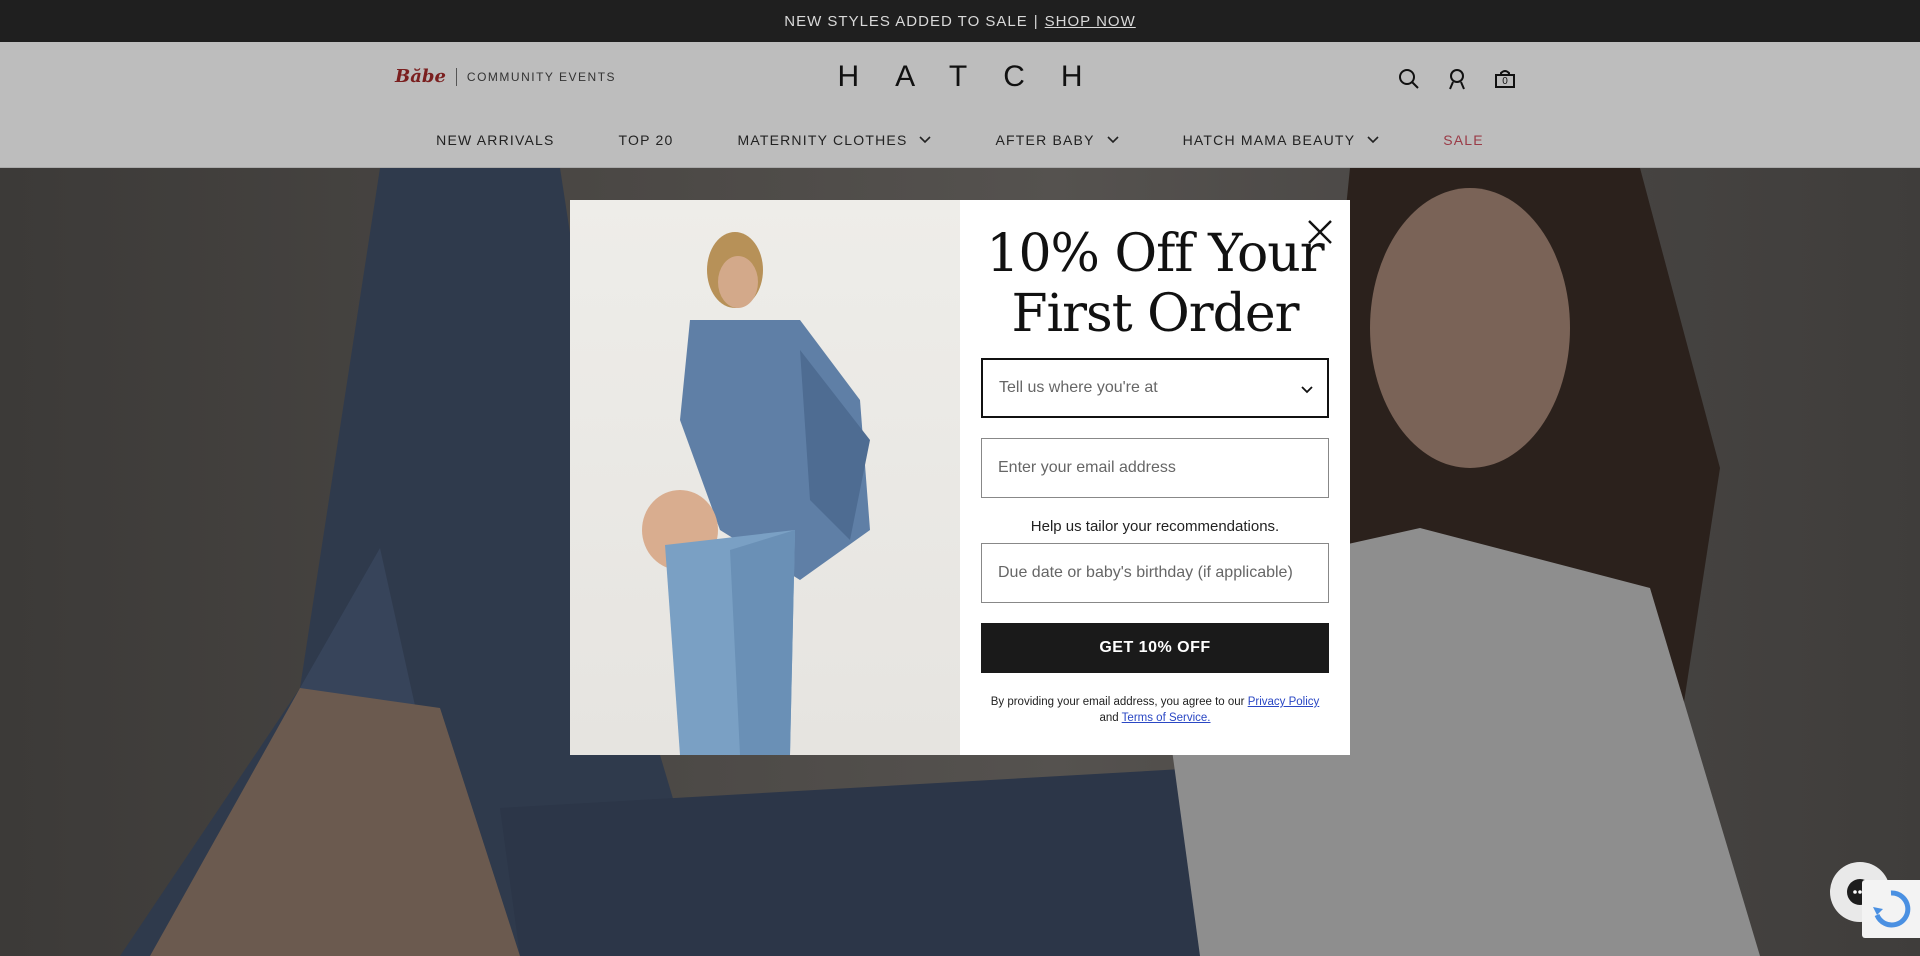 The image size is (1920, 956). Describe the element at coordinates (1284, 702) in the screenshot. I see `privacy-policy-link: Privacy Policy` at that location.